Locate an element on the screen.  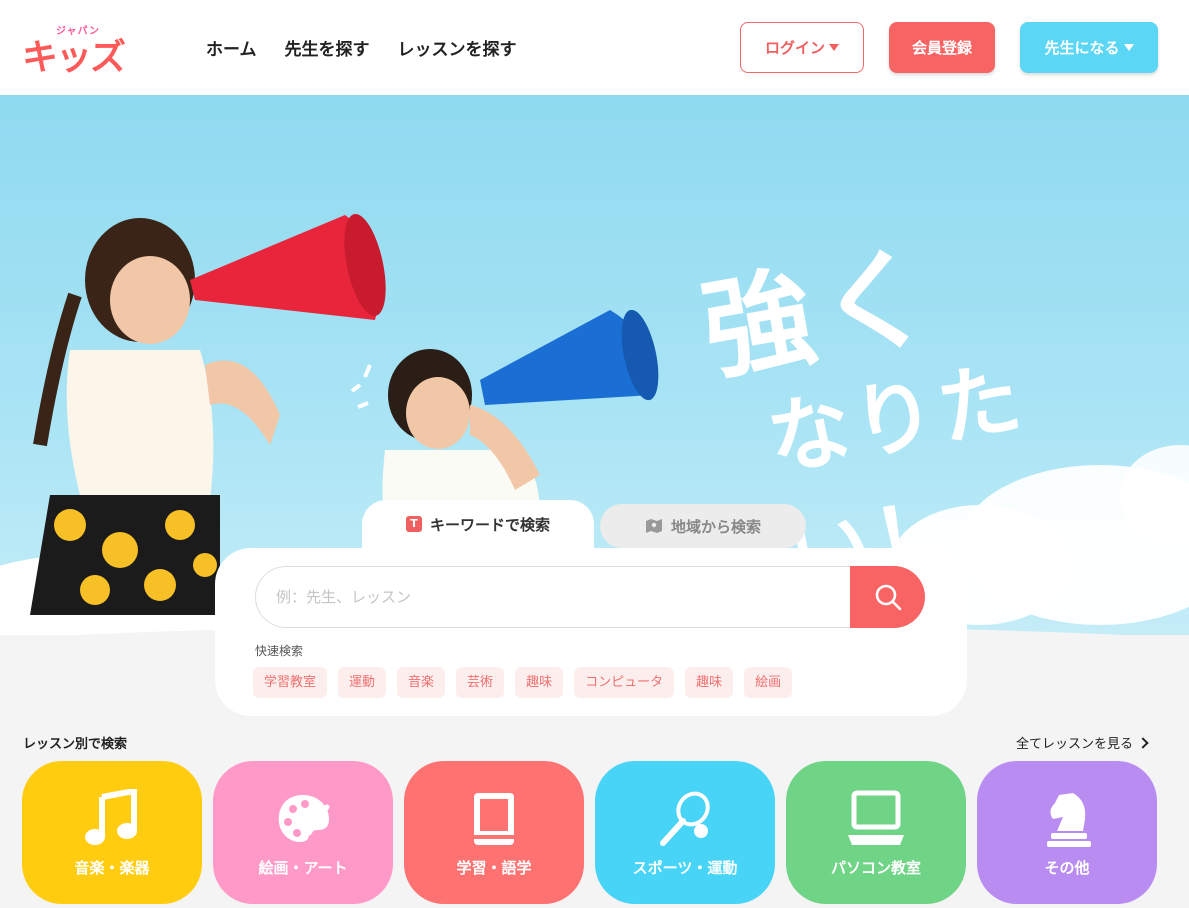
category-label: 絵画・アート is located at coordinates (303, 868).